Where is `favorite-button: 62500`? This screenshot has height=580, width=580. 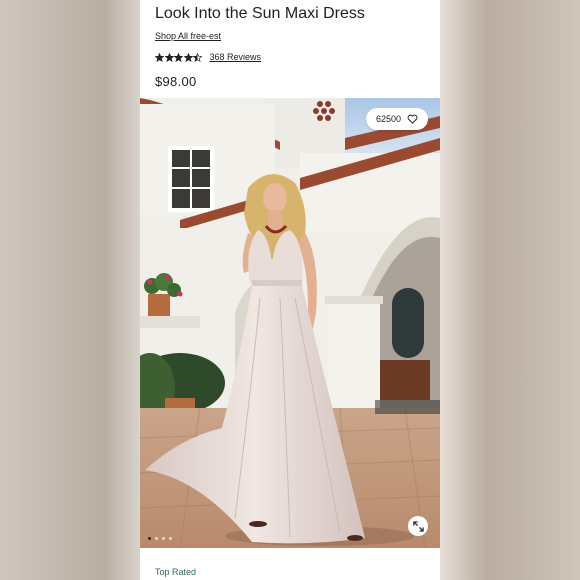 favorite-button: 62500 is located at coordinates (396, 119).